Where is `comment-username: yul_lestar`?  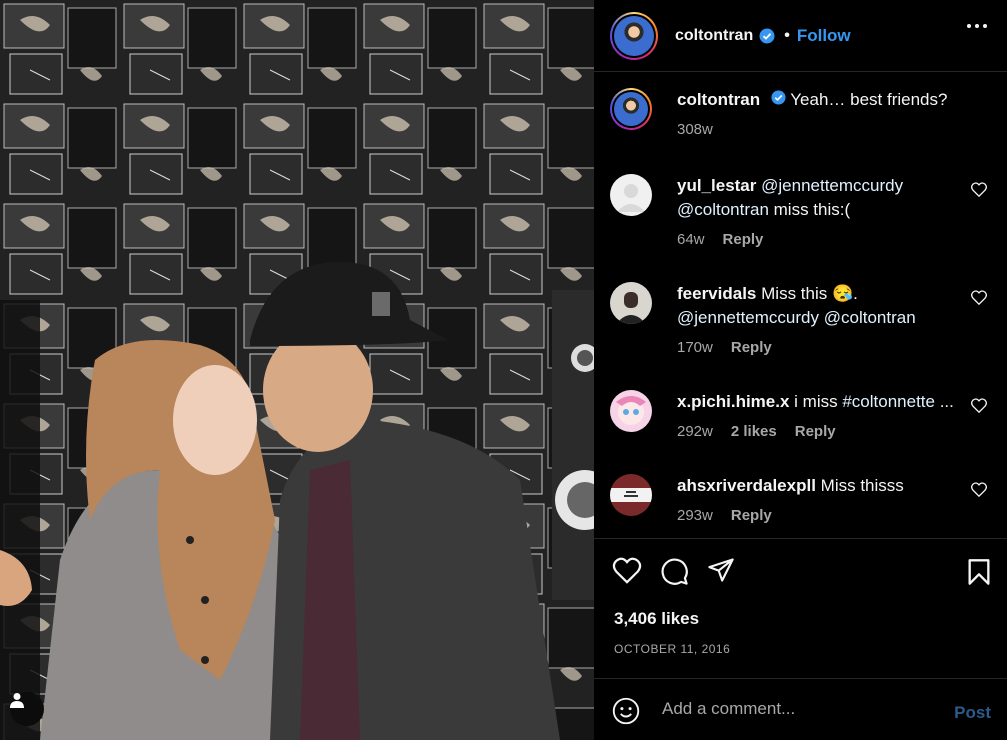
comment-username: yul_lestar is located at coordinates (716, 185).